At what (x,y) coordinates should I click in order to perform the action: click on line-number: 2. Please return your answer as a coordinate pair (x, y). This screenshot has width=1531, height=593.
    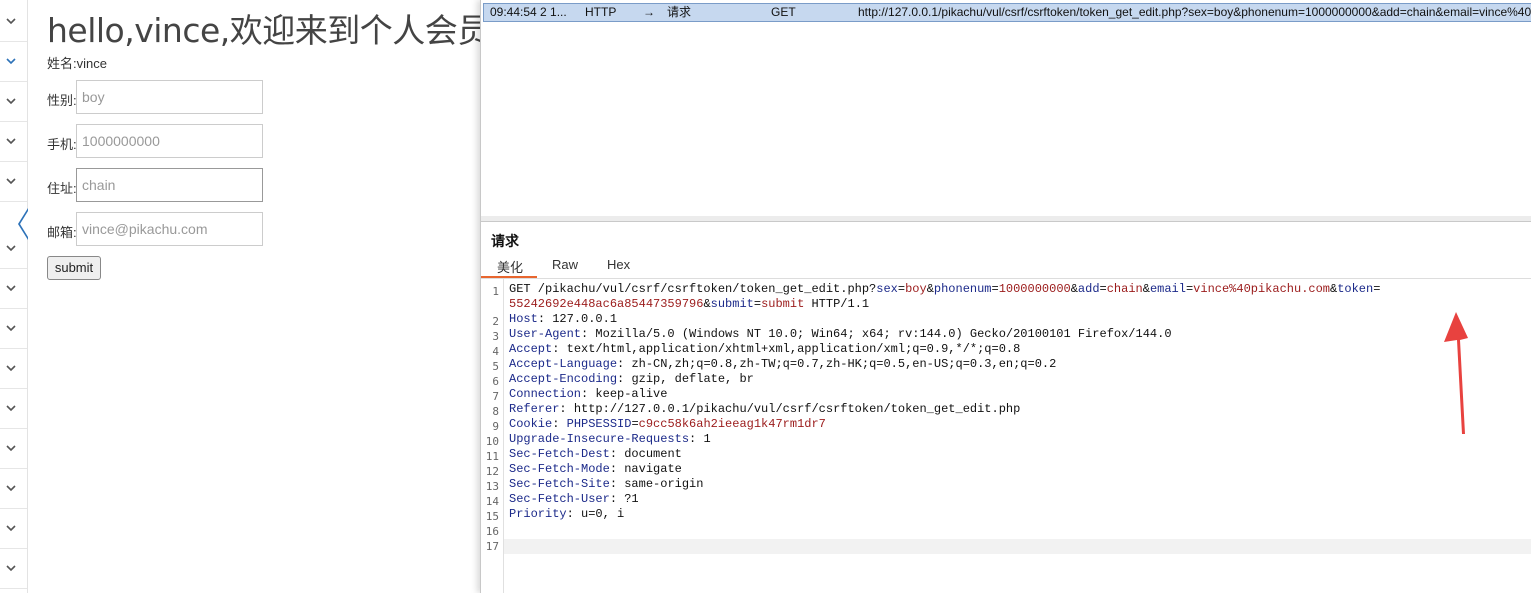
    Looking at the image, I should click on (495, 321).